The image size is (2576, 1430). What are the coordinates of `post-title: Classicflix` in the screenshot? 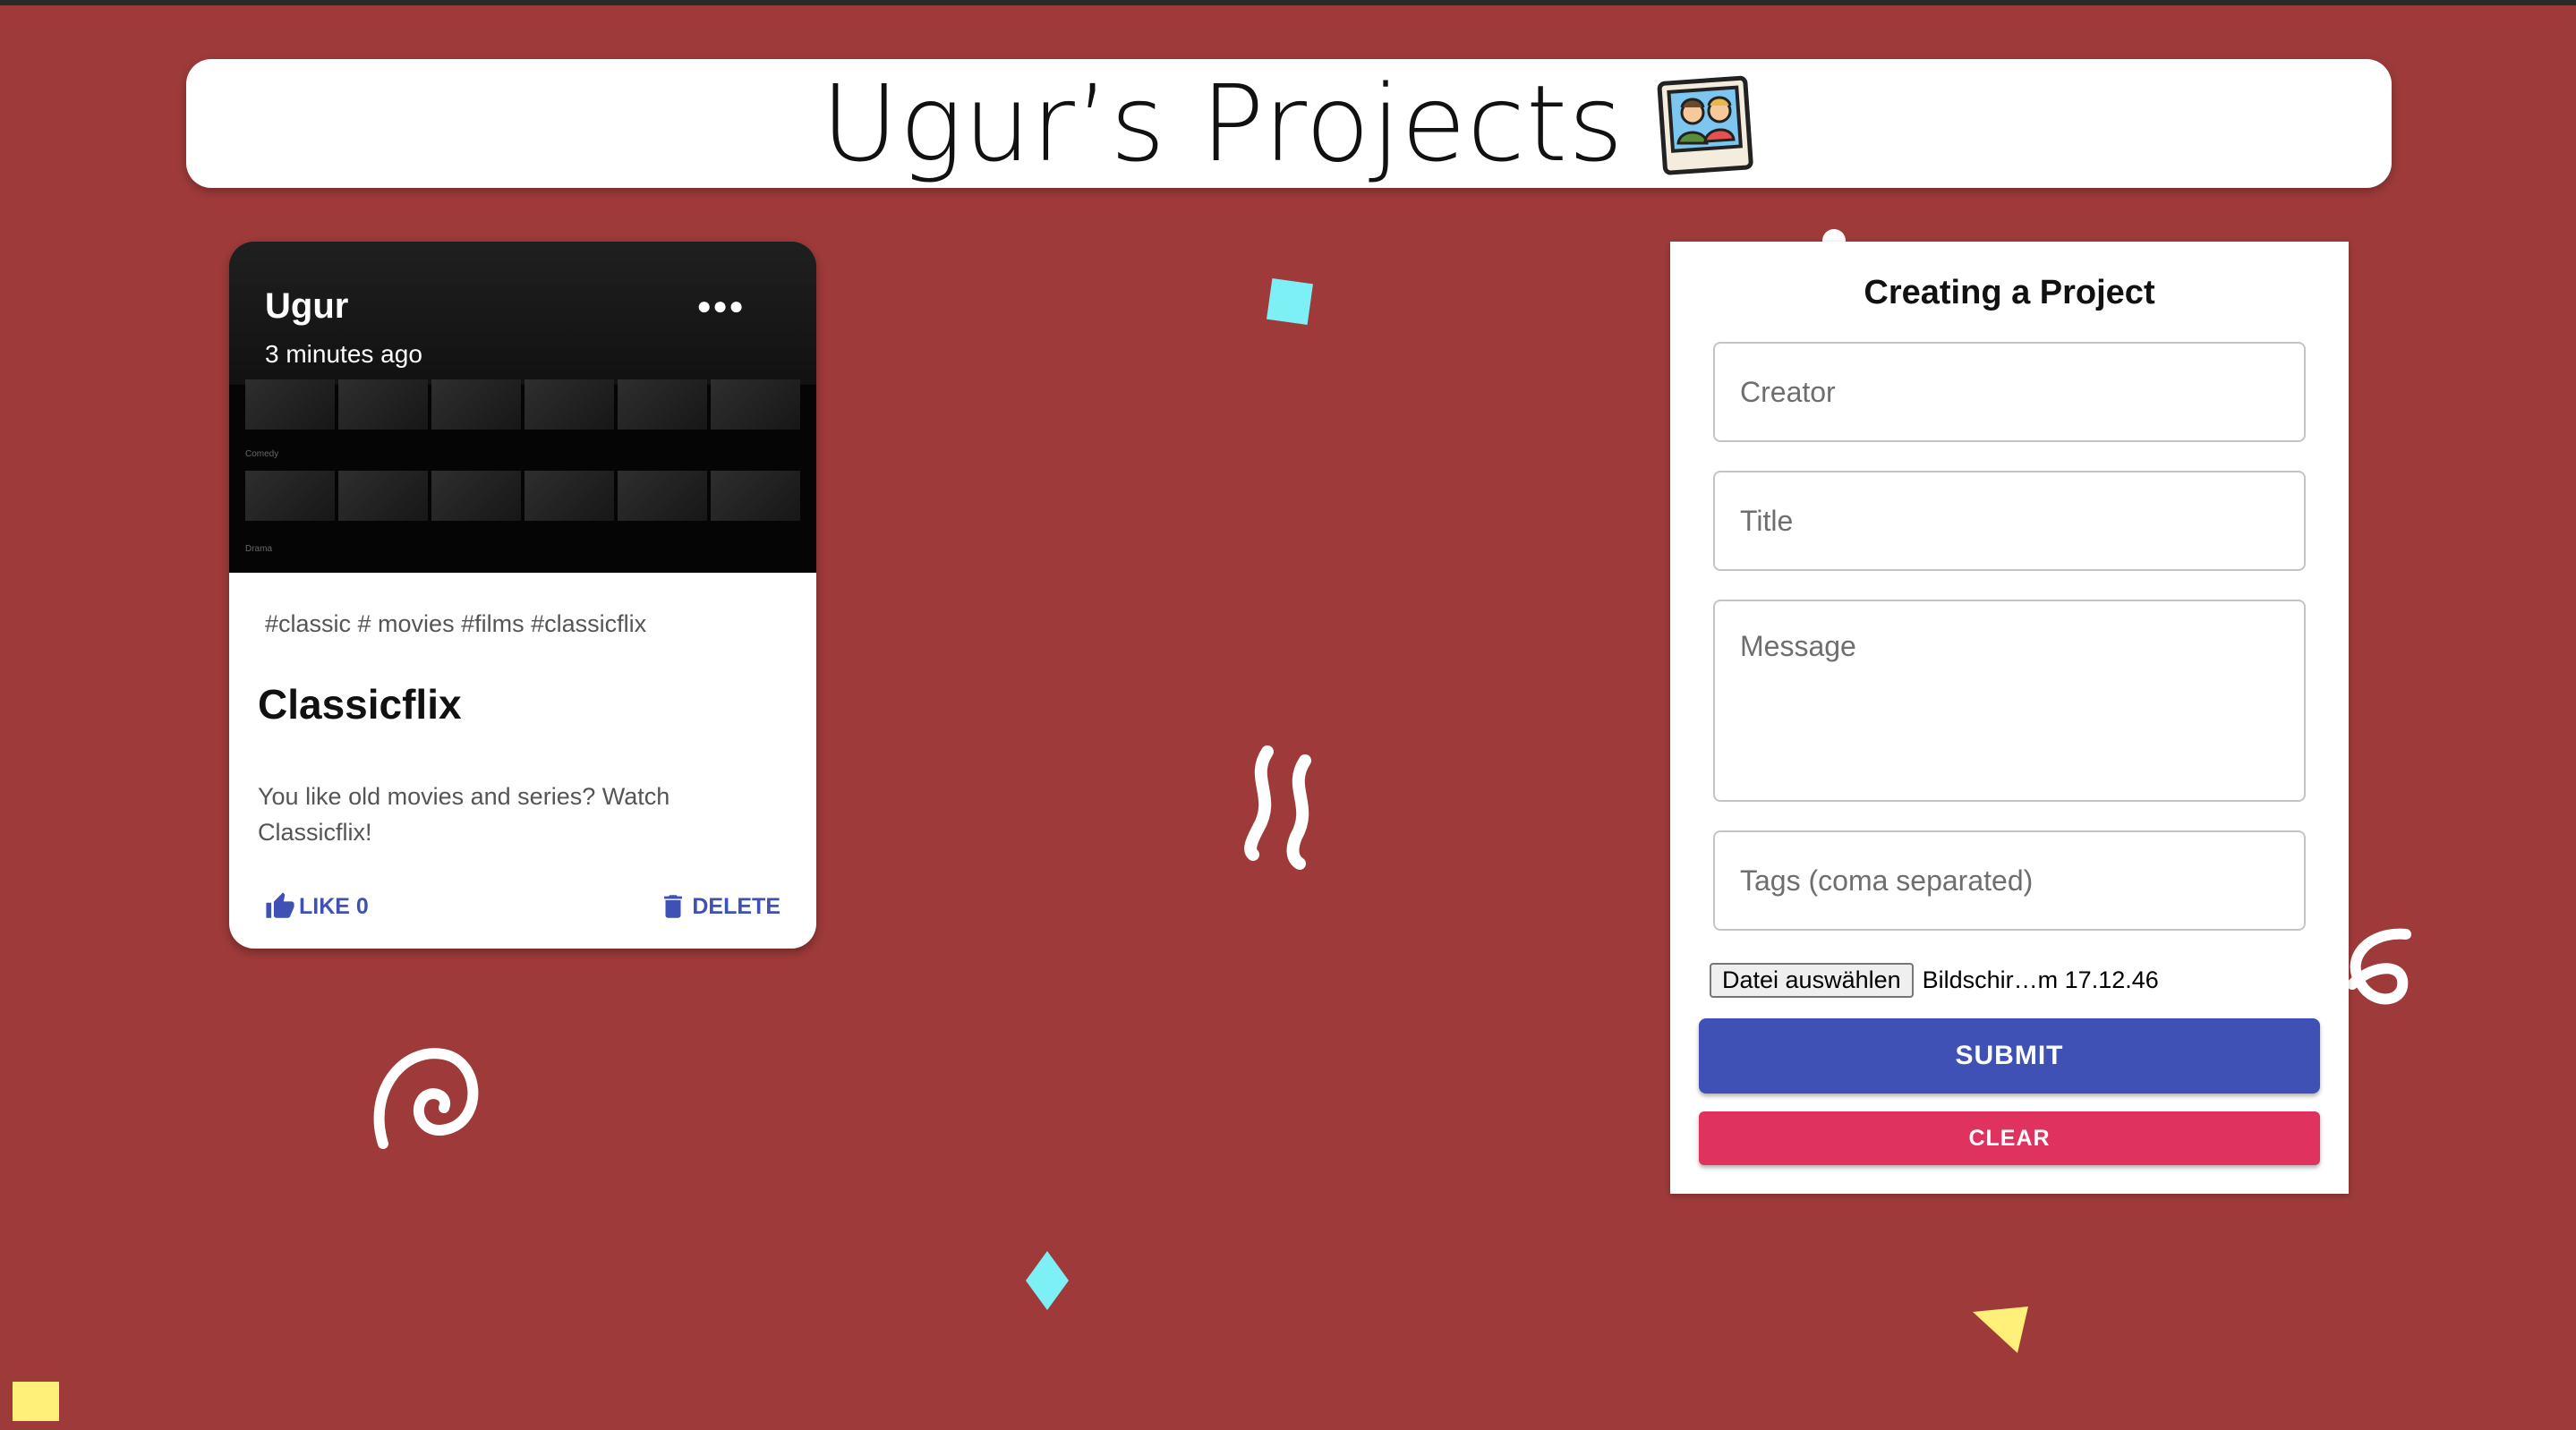 It's located at (360, 705).